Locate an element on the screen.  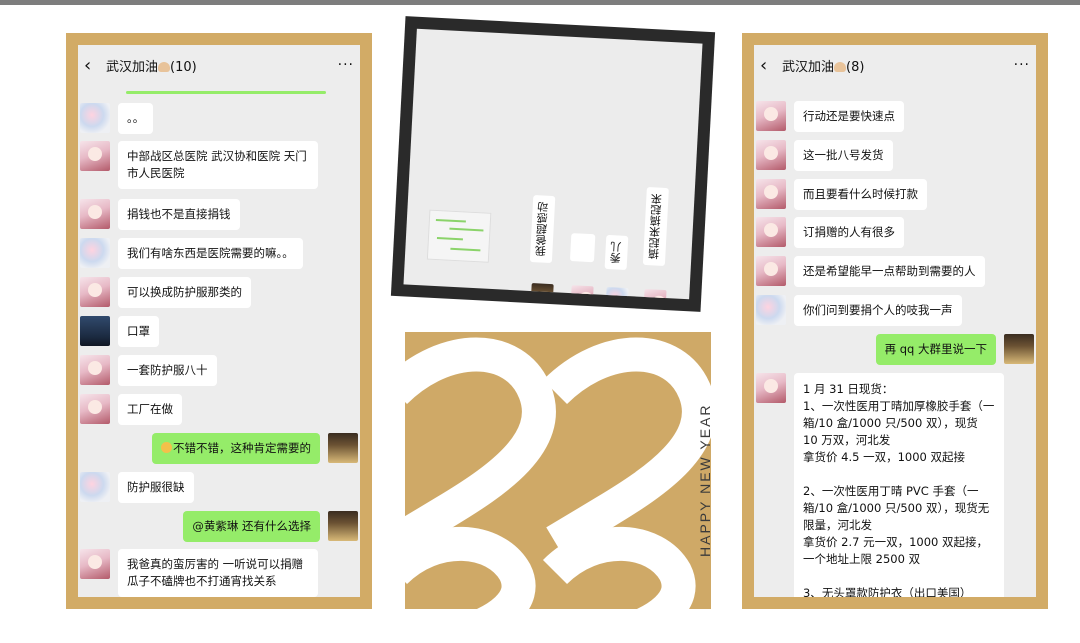
chat-message: 可以换成防护服那类的 is located at coordinates (219, 292).